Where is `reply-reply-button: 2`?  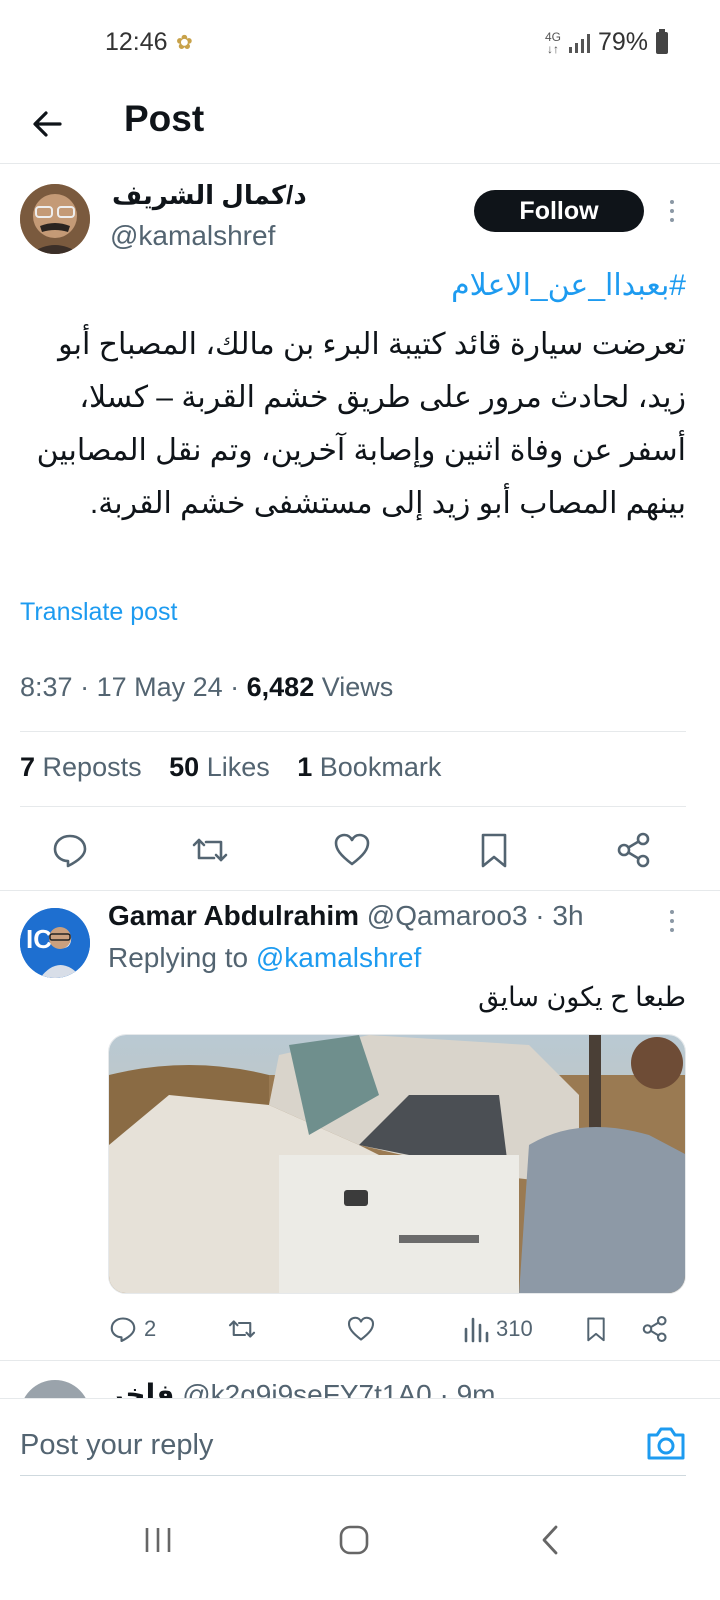 reply-reply-button: 2 is located at coordinates (132, 1329).